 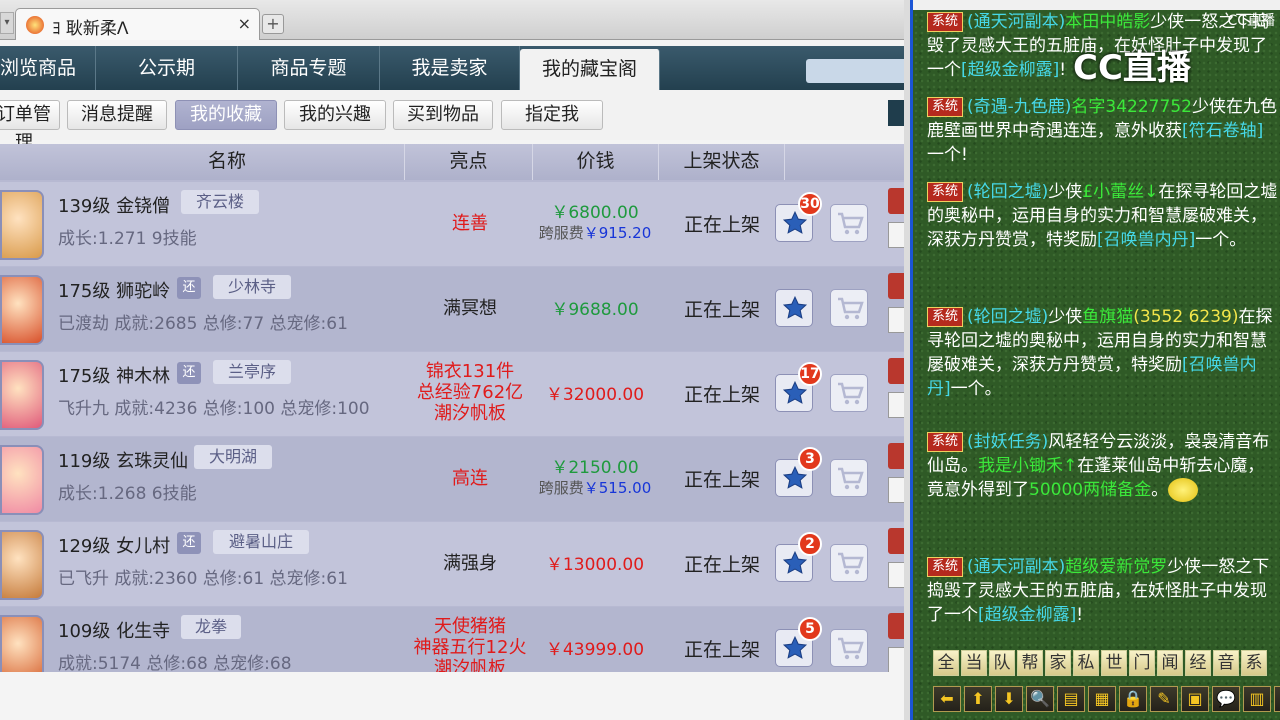 I want to click on chat-tool-icon: ✎, so click(x=1164, y=699).